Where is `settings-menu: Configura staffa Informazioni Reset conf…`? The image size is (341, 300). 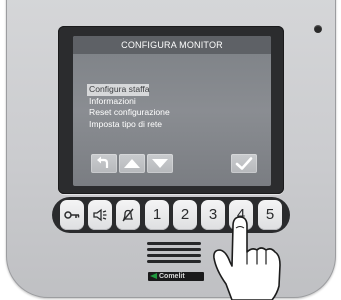 settings-menu: Configura staffa Informazioni Reset conf… is located at coordinates (149, 107).